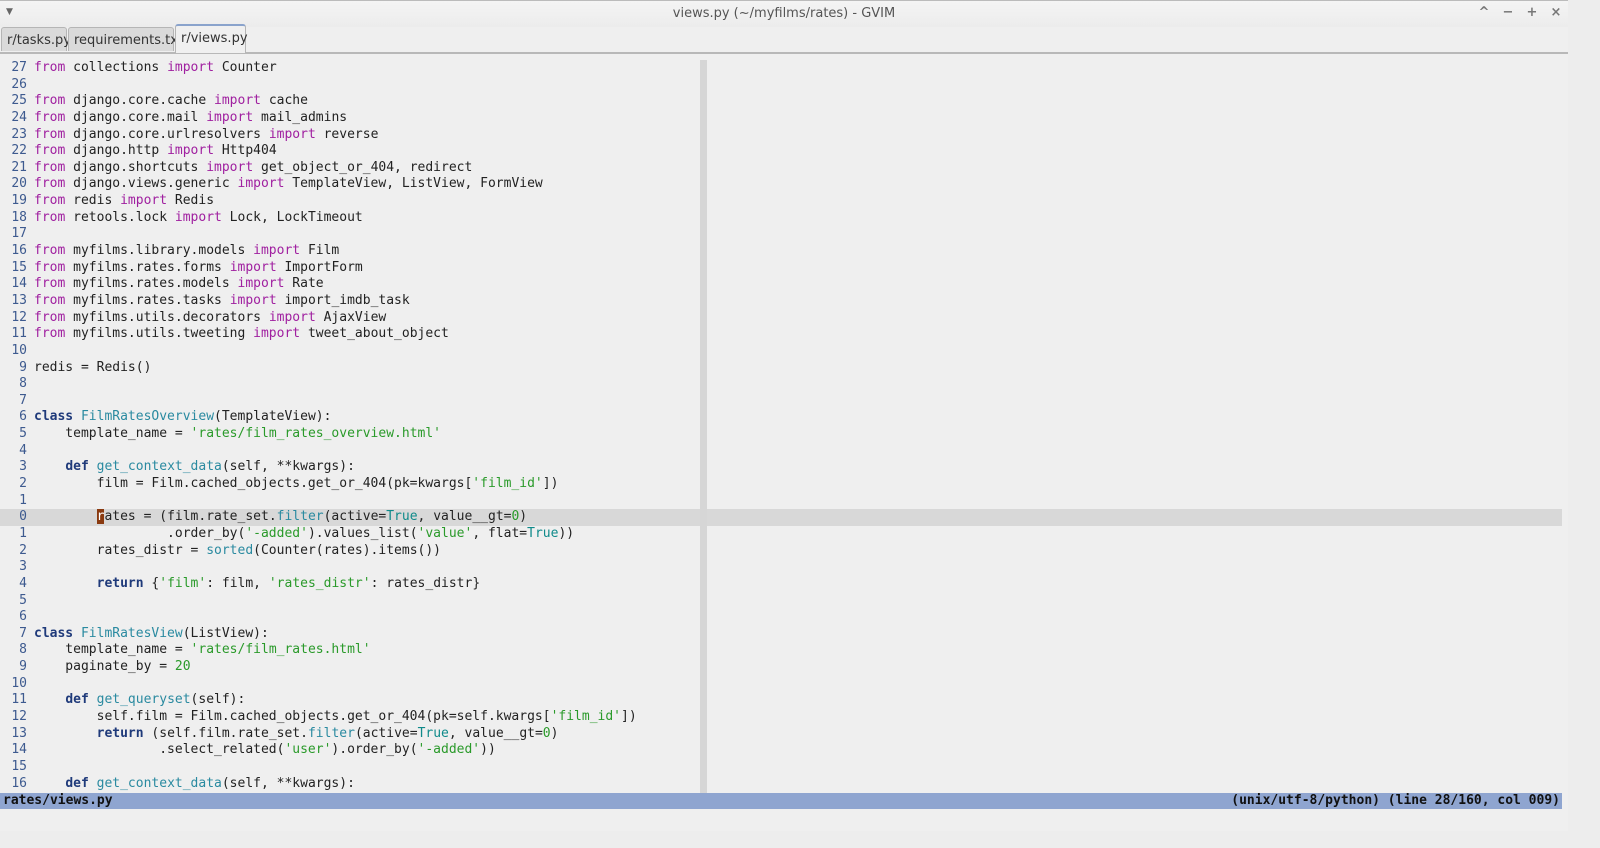 Image resolution: width=1600 pixels, height=848 pixels. I want to click on code-text: Http404, so click(245, 151).